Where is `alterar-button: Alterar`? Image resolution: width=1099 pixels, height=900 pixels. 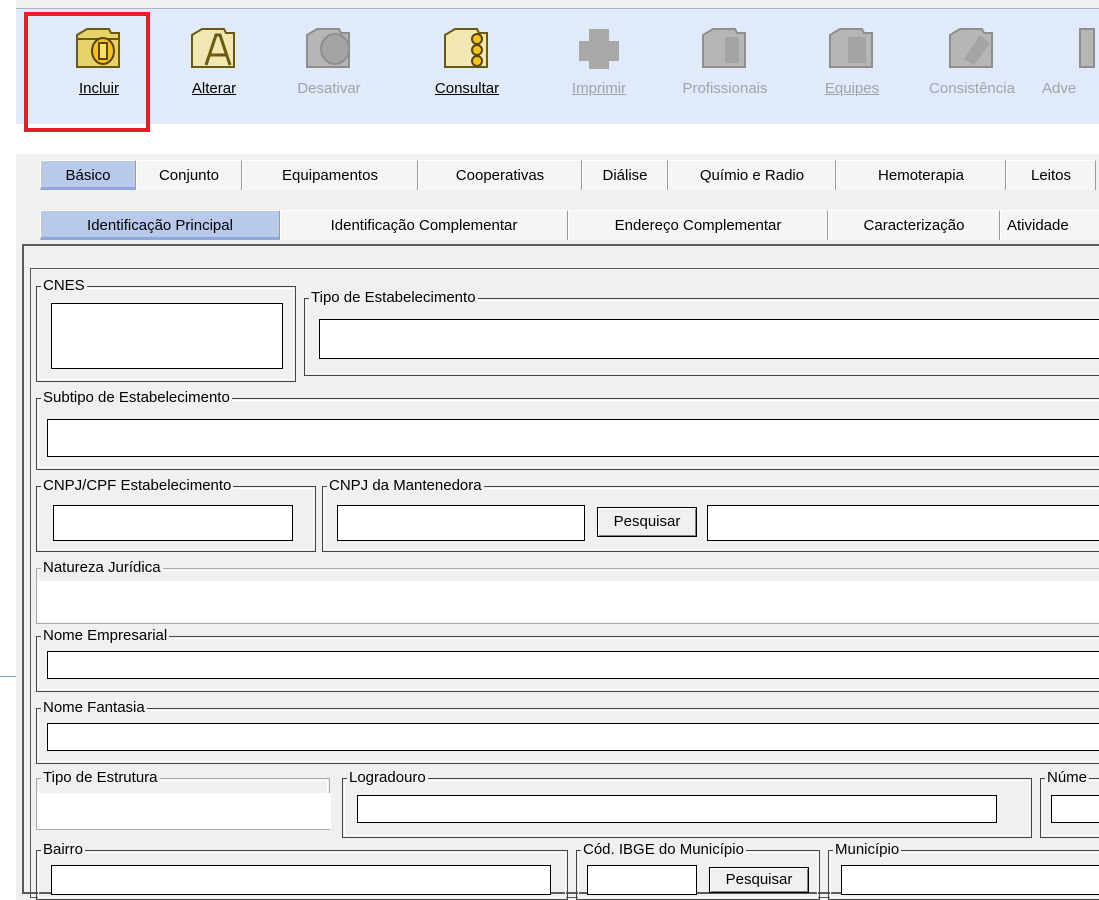
alterar-button: Alterar is located at coordinates (214, 65).